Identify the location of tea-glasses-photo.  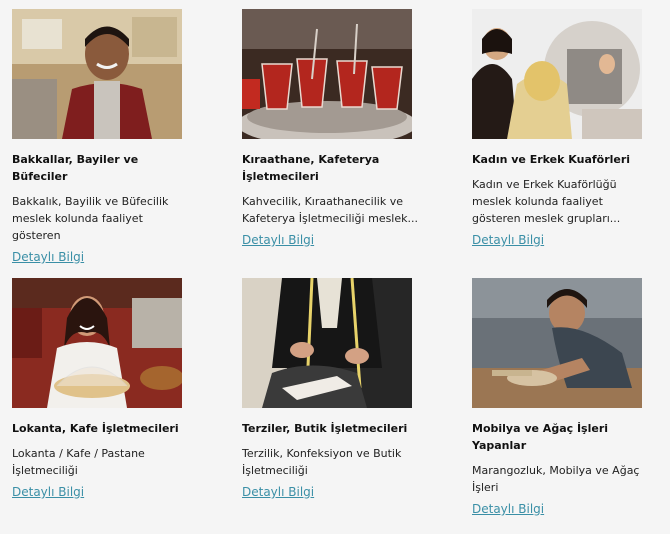
(327, 74).